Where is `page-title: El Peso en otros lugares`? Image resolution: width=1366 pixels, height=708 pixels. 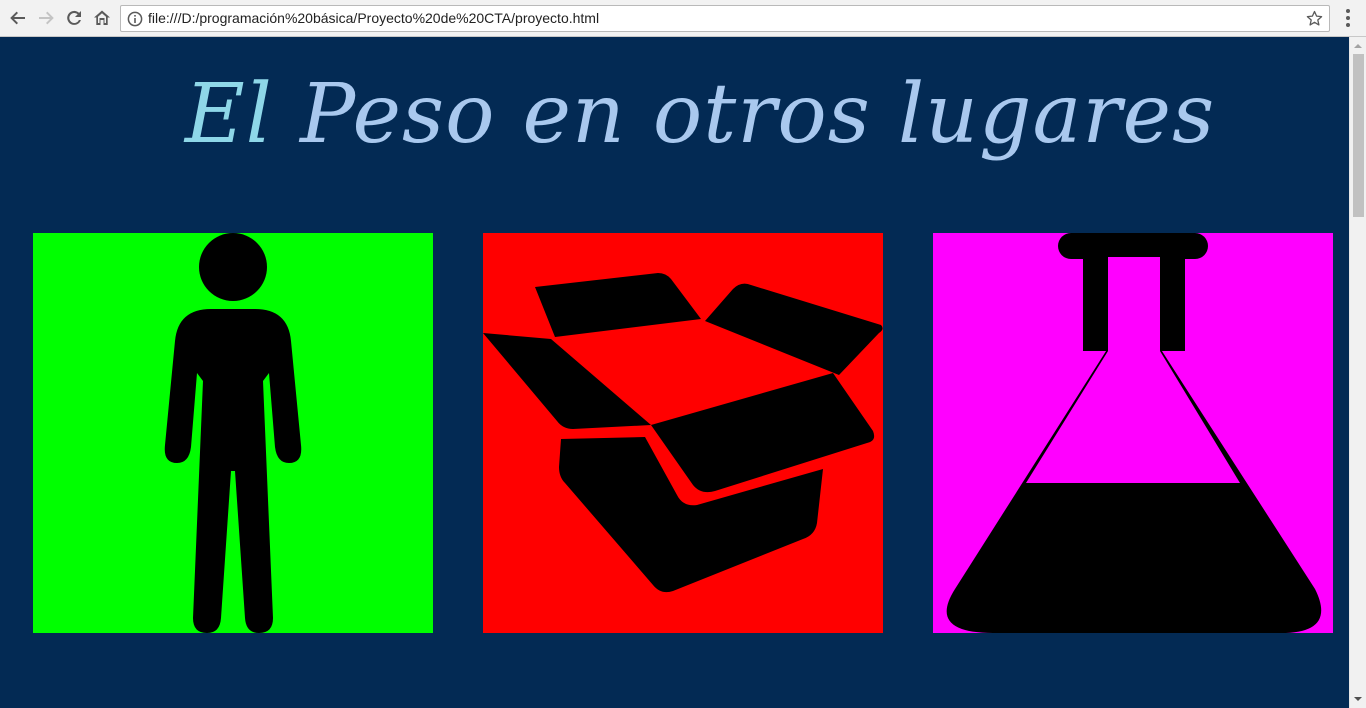 page-title: El Peso en otros lugares is located at coordinates (674, 114).